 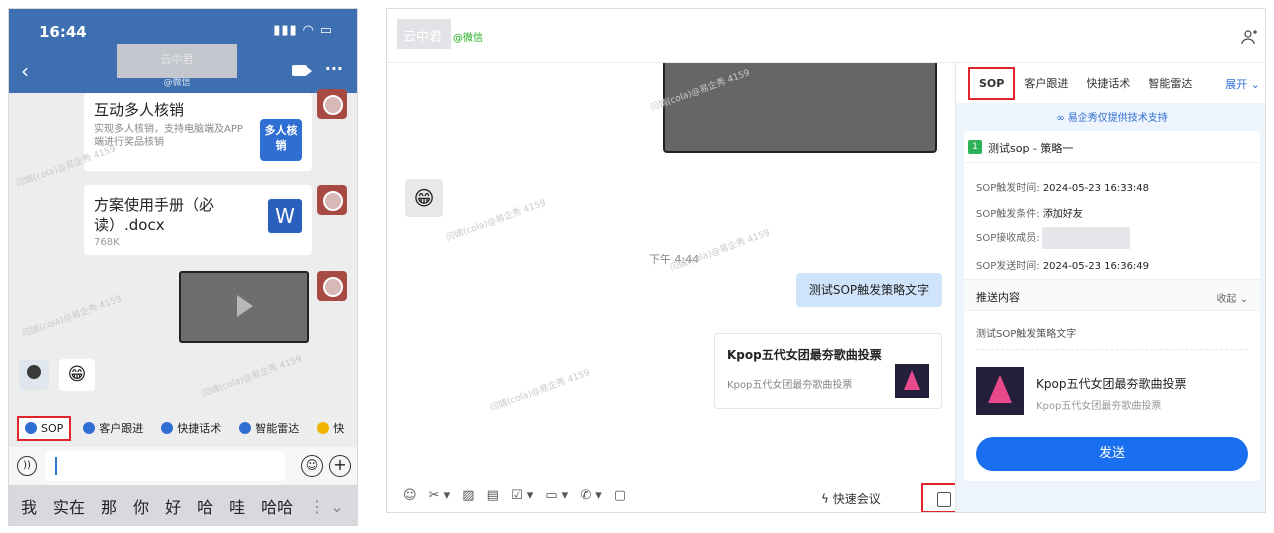 What do you see at coordinates (154, 215) in the screenshot?
I see `file-name: 方案使用手册（必读）.docx` at bounding box center [154, 215].